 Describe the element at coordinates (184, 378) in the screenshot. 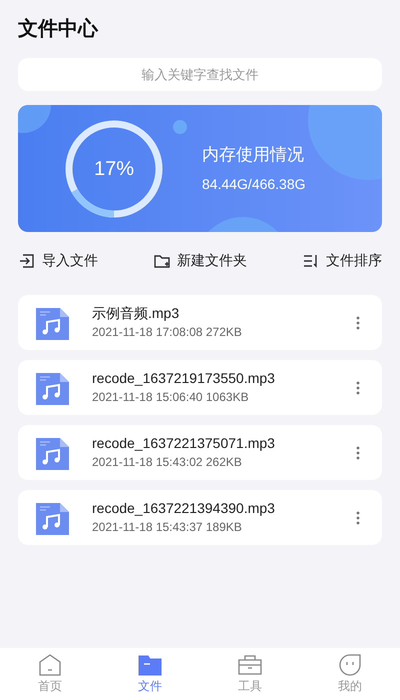

I see `file-name: recode_1637219173550.mp3` at that location.